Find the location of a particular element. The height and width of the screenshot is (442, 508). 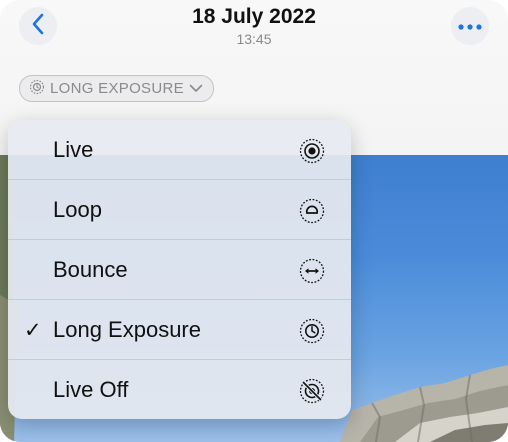

live-mode-pill: LONG EXPOSURE is located at coordinates (116, 88).